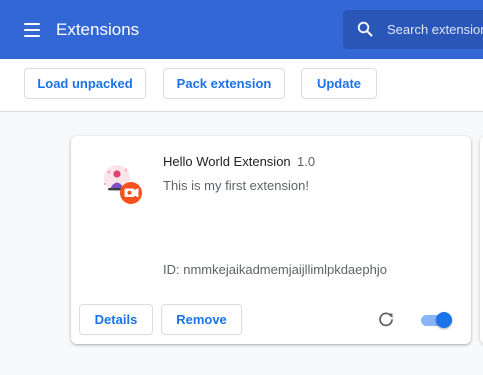  Describe the element at coordinates (306, 161) in the screenshot. I see `extension-version: 1.0` at that location.